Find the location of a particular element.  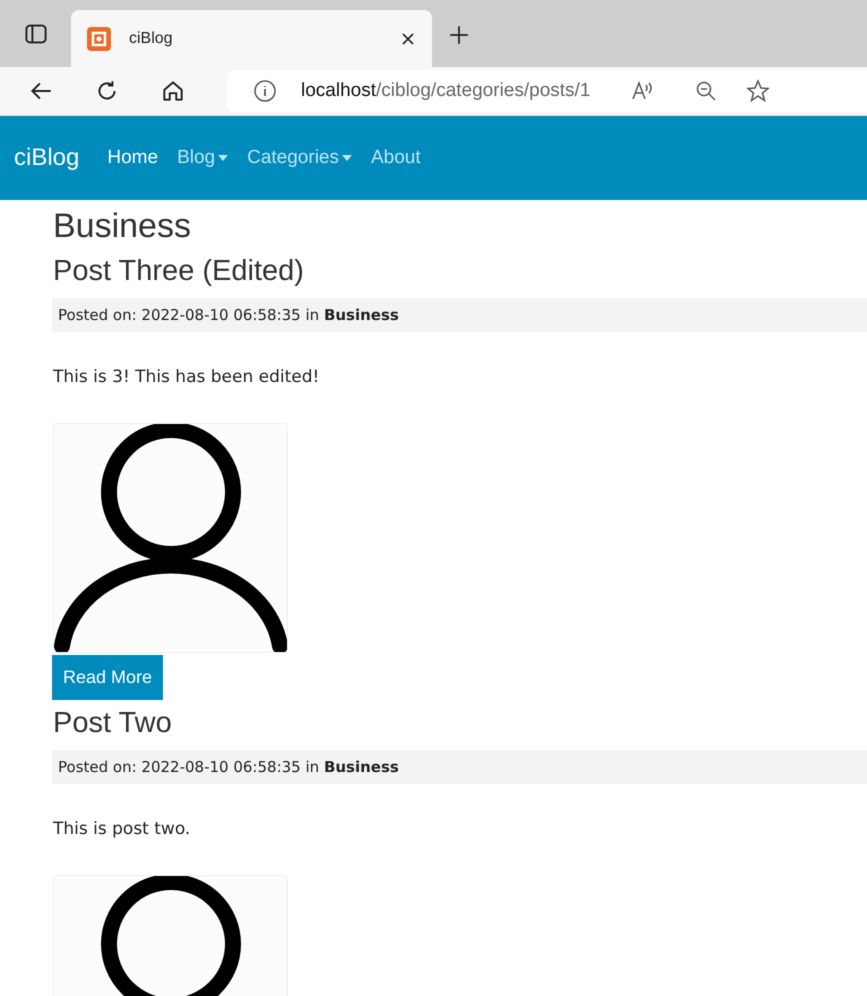

nav-link: Home is located at coordinates (132, 158).